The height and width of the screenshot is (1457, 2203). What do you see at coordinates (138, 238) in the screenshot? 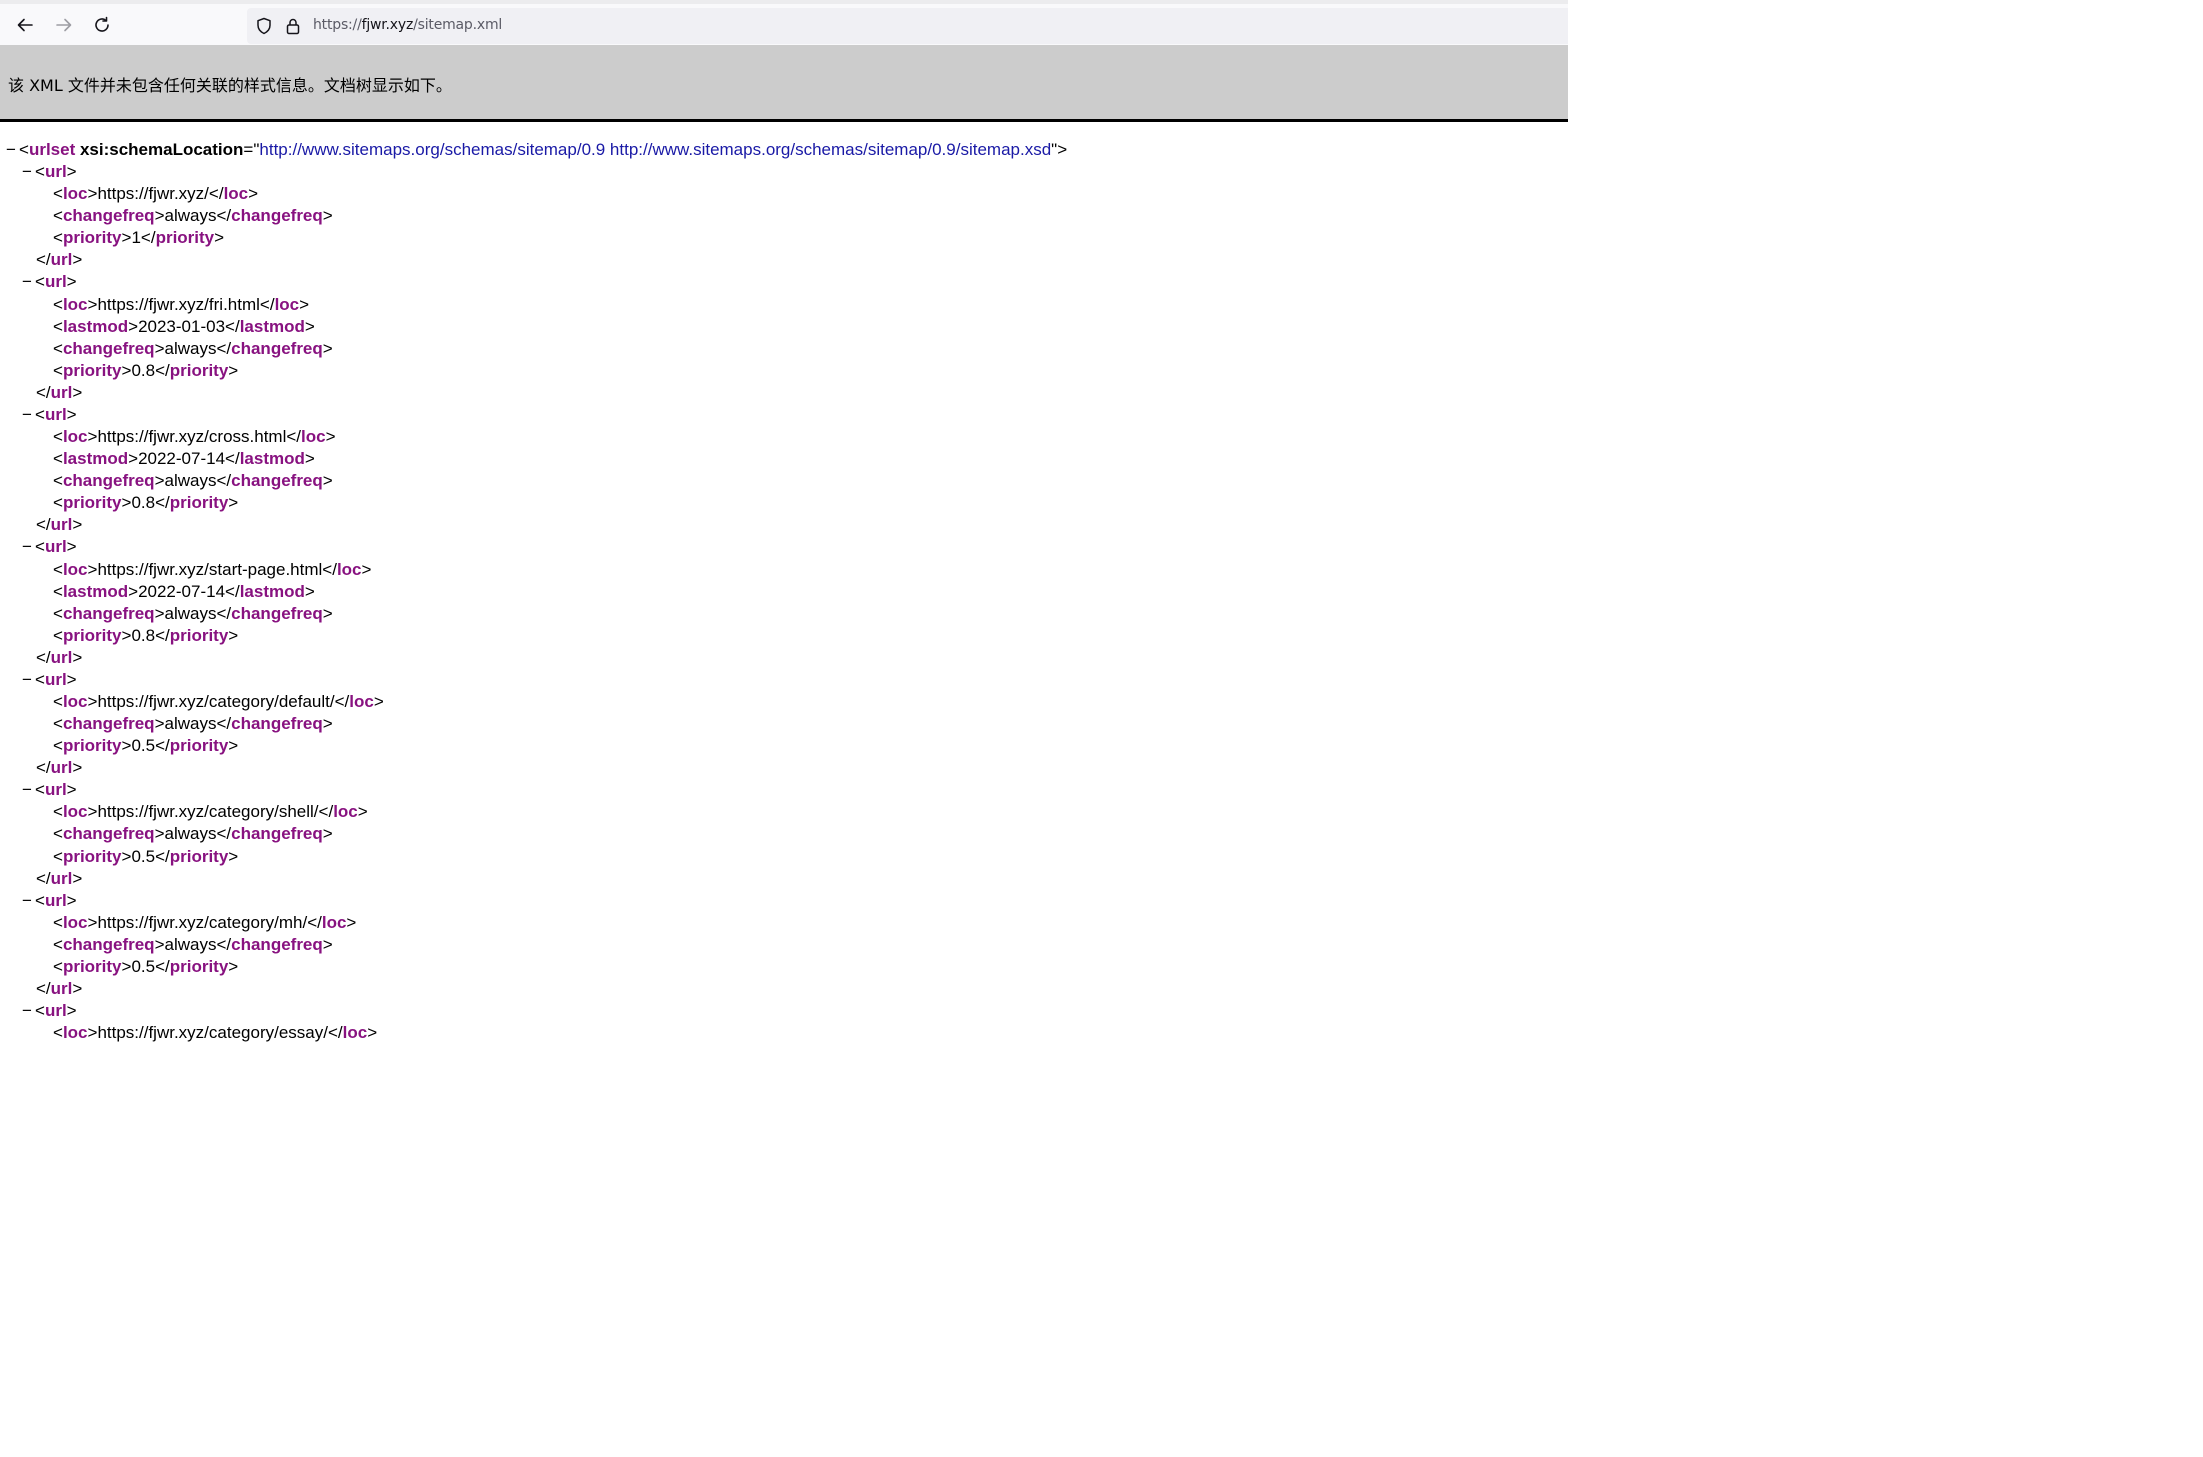
I see `xml-priority-element: <priority>1</priority>` at bounding box center [138, 238].